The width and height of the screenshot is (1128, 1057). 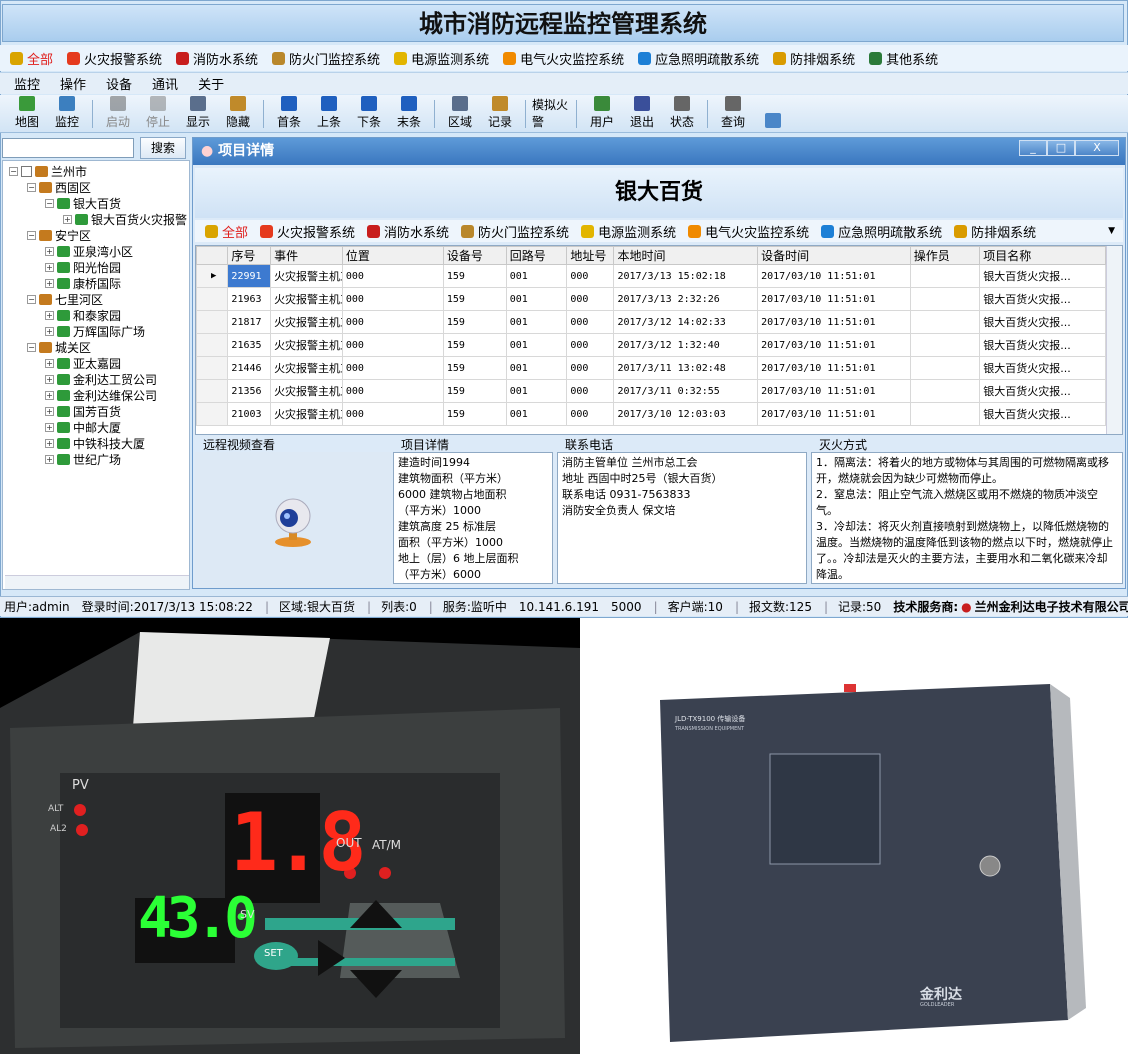 What do you see at coordinates (590, 255) in the screenshot?
I see `column-header: 地址号` at bounding box center [590, 255].